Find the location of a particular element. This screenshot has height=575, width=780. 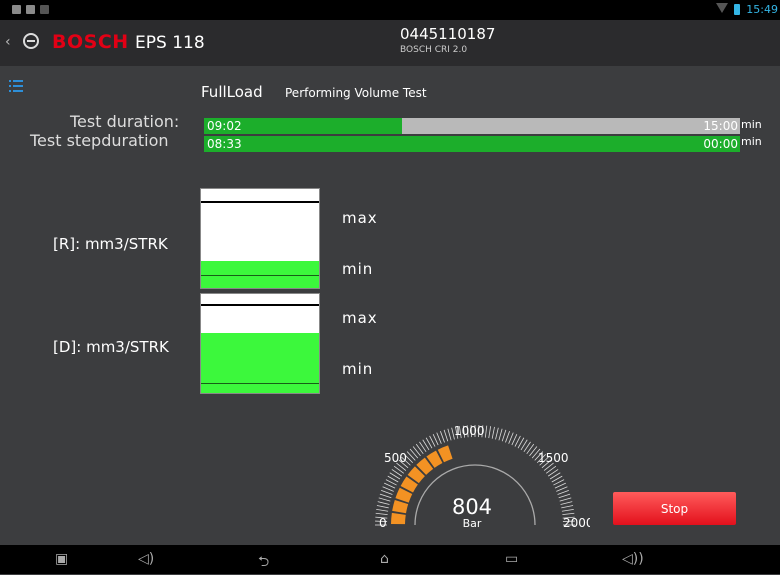

page-title: FullLoad is located at coordinates (232, 92).